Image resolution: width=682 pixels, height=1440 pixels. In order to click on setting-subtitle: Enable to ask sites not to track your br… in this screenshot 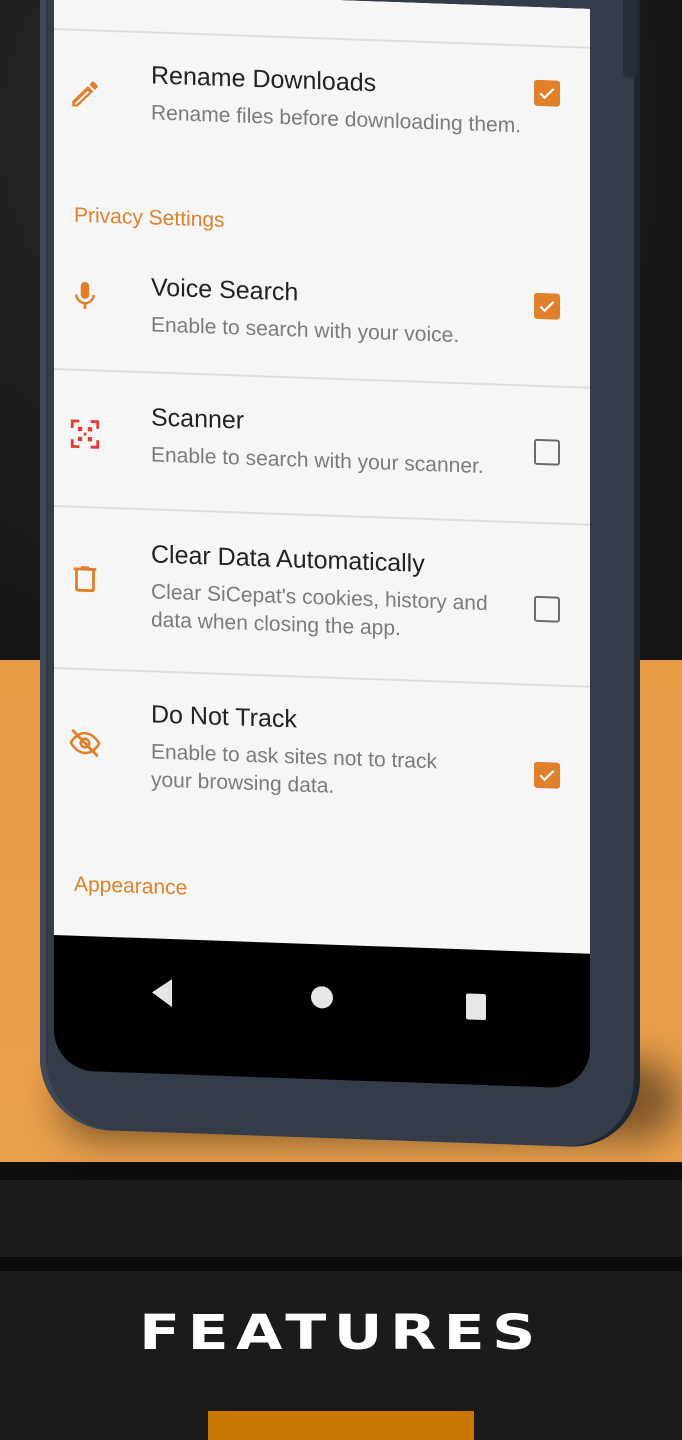, I will do `click(294, 769)`.